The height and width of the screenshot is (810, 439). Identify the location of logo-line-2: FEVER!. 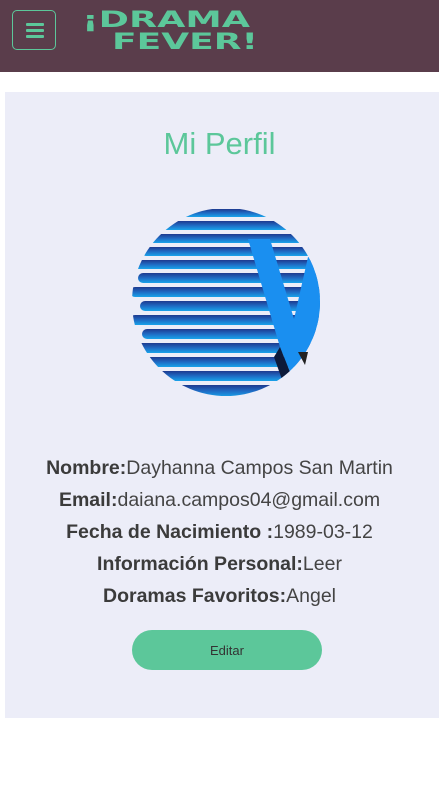
(185, 41).